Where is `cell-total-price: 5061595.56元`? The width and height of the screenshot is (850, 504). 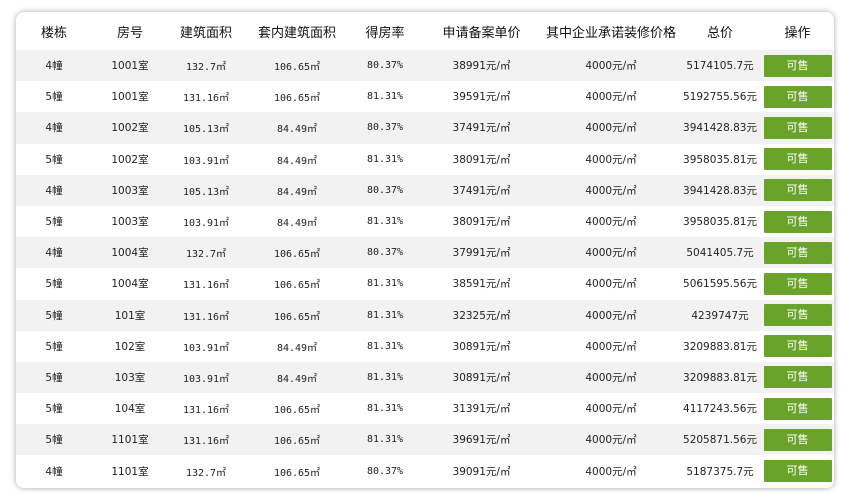 cell-total-price: 5061595.56元 is located at coordinates (720, 284).